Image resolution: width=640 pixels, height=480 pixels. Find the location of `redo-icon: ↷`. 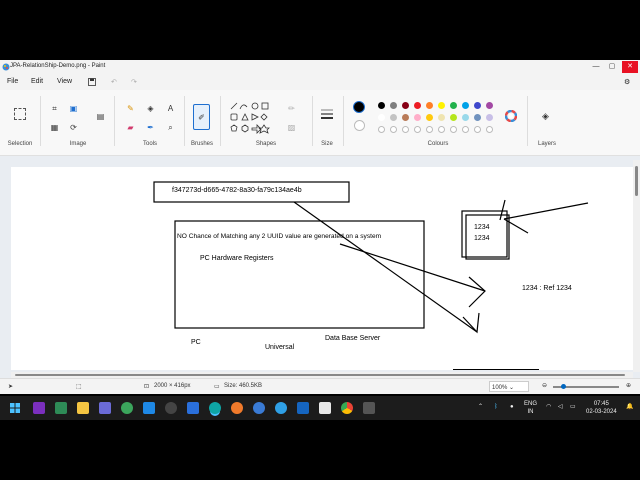

redo-icon: ↷ is located at coordinates (134, 82).